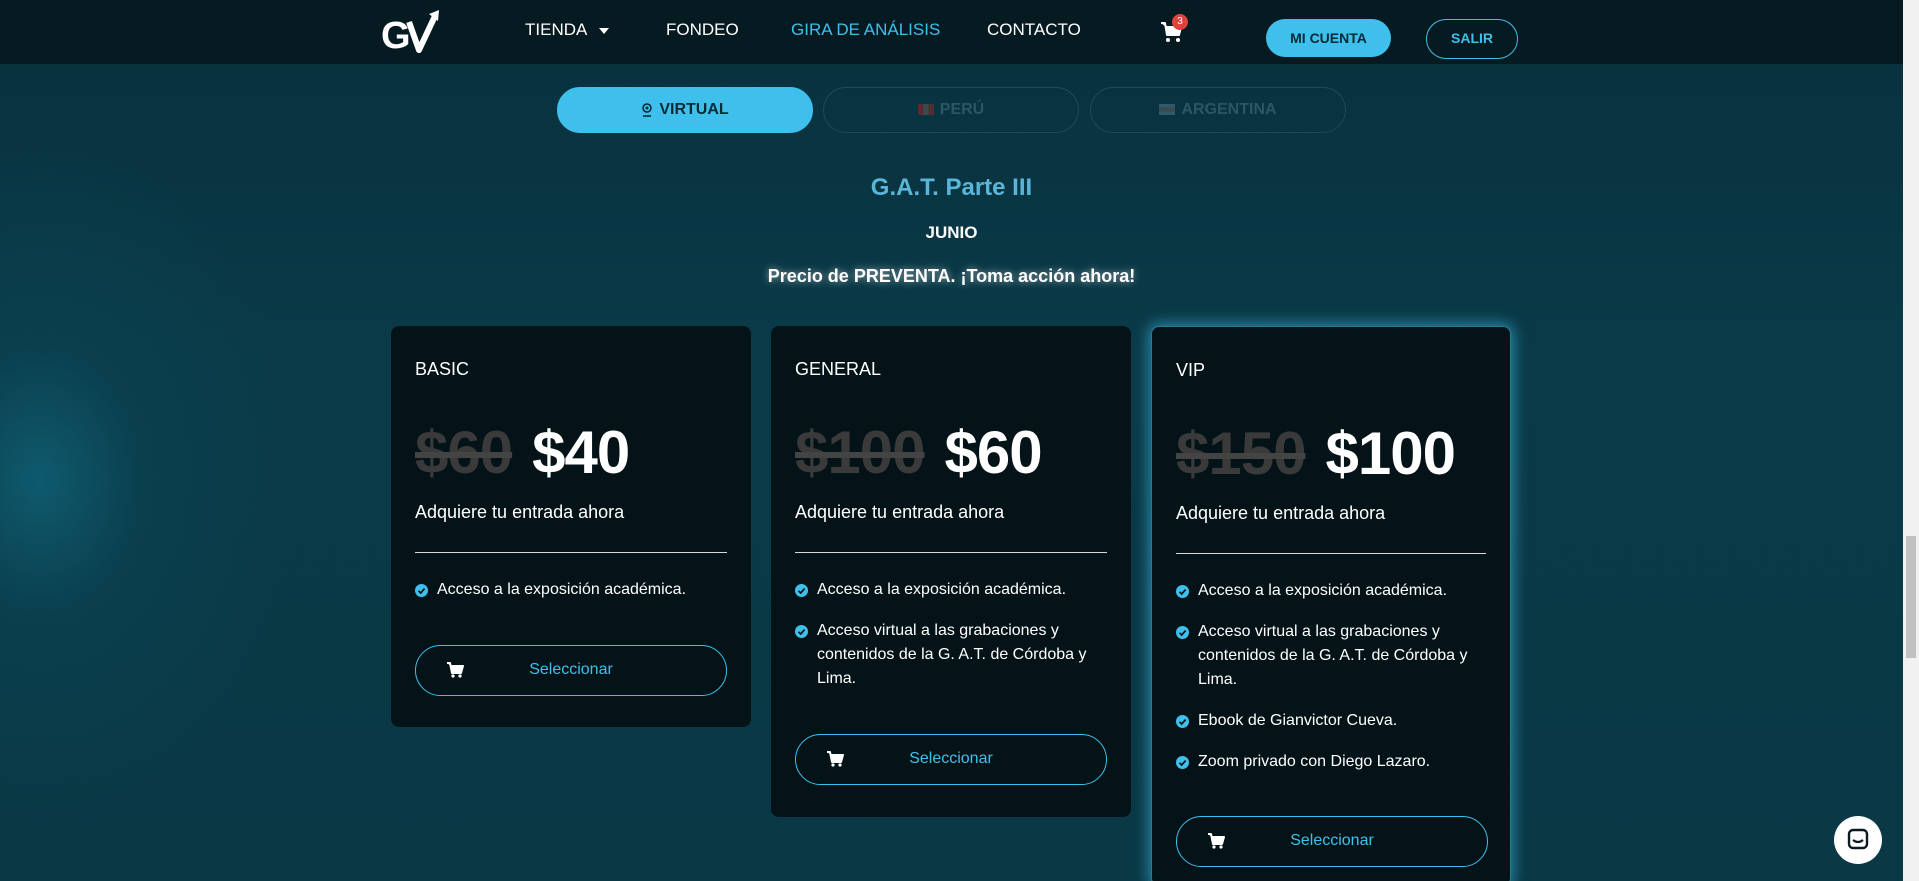 The image size is (1919, 881). I want to click on chevron-down-icon, so click(604, 30).